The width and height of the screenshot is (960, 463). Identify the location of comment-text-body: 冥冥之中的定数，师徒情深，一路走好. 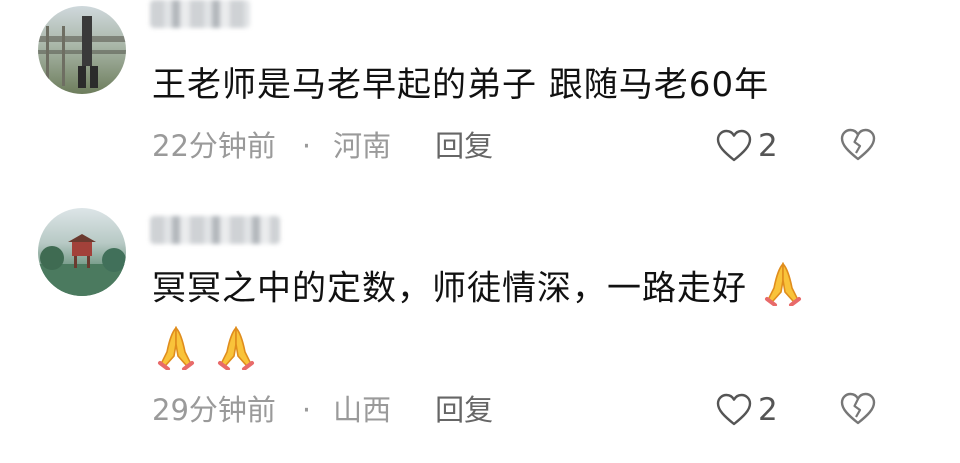
(449, 288).